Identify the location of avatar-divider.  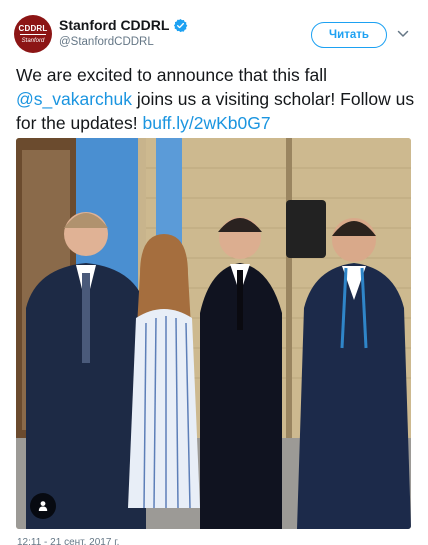
(33, 34).